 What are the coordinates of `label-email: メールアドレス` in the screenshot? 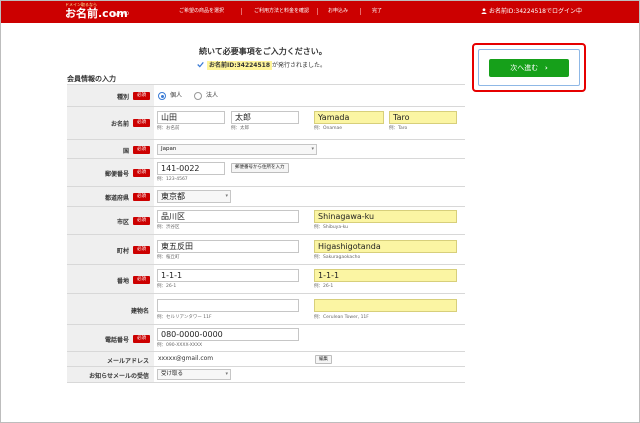 It's located at (127, 361).